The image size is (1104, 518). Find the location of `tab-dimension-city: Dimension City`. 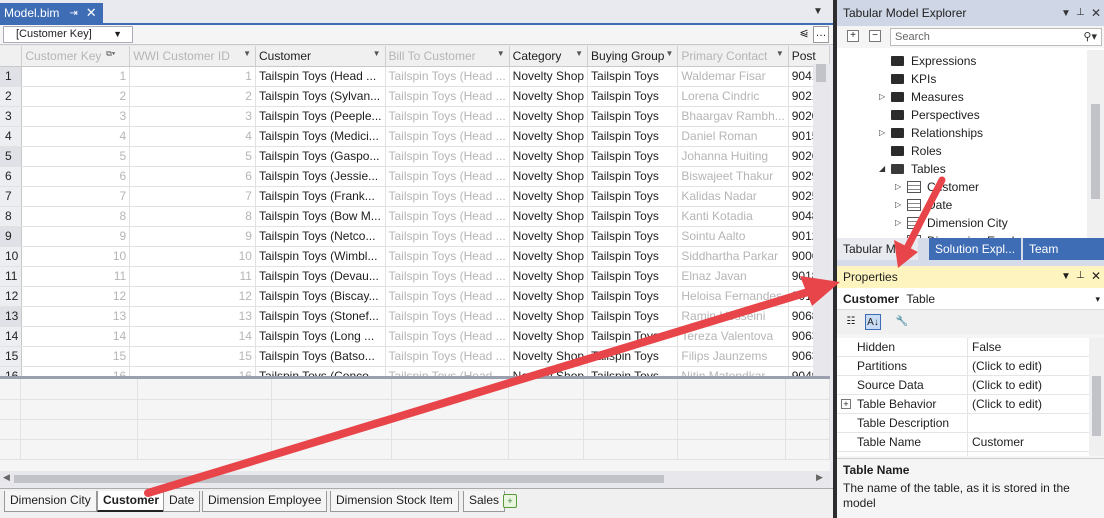

tab-dimension-city: Dimension City is located at coordinates (50, 501).